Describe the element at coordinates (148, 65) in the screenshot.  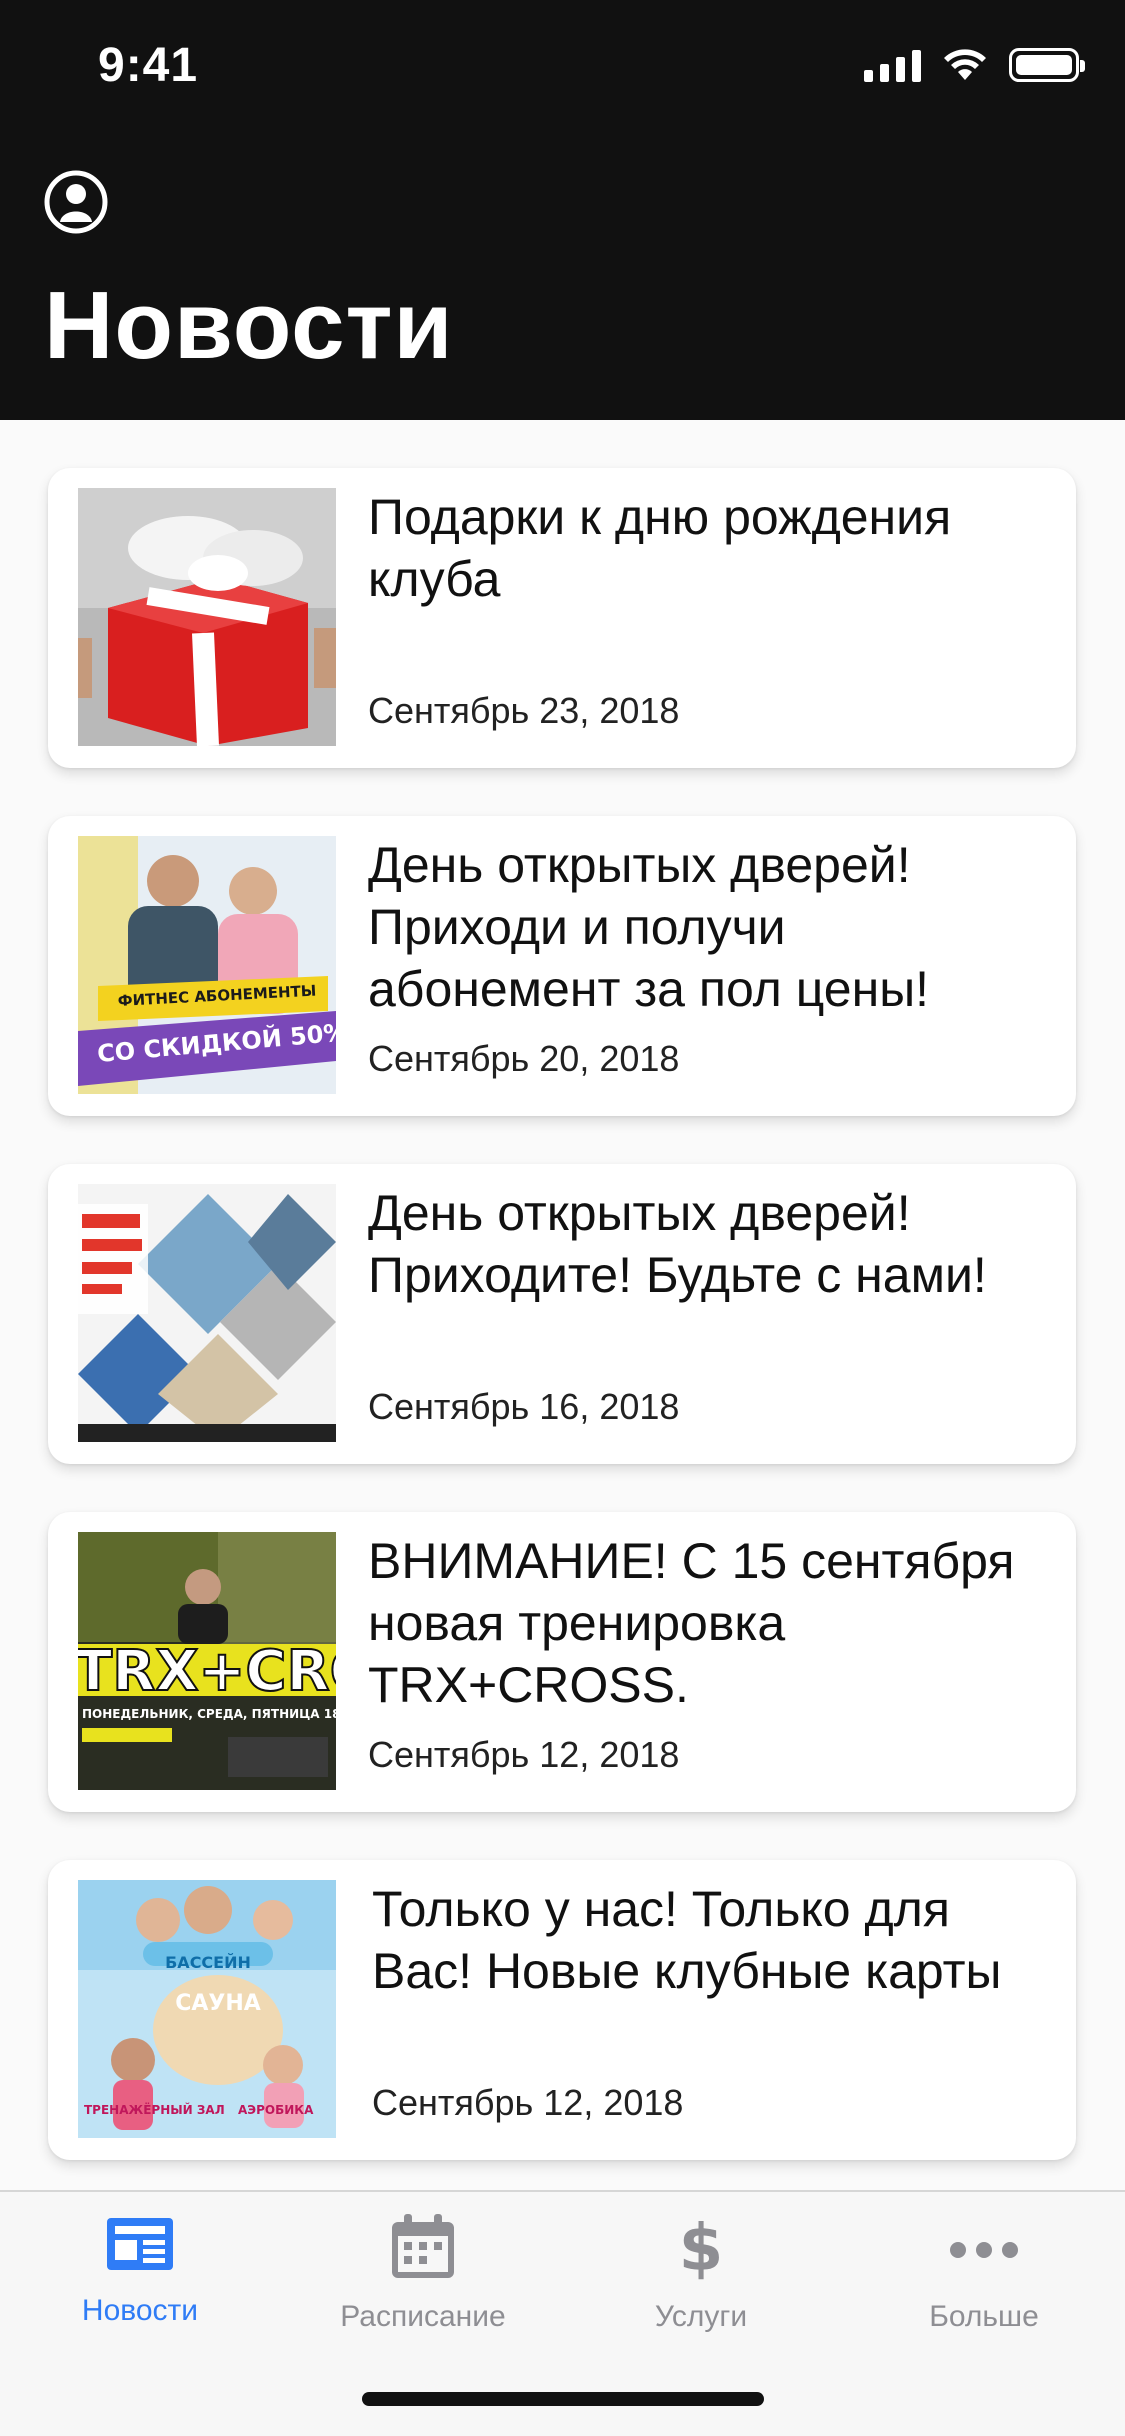
I see `status-time: 9:41` at that location.